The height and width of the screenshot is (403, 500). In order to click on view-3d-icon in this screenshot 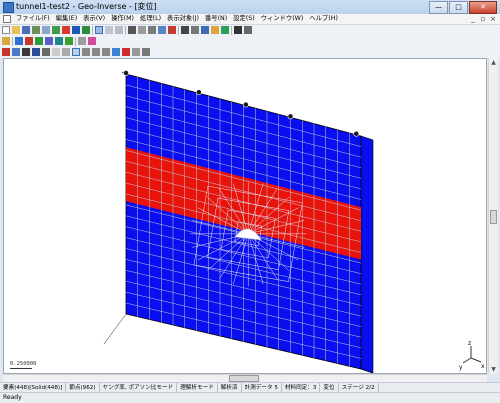, I will do `click(76, 52)`.